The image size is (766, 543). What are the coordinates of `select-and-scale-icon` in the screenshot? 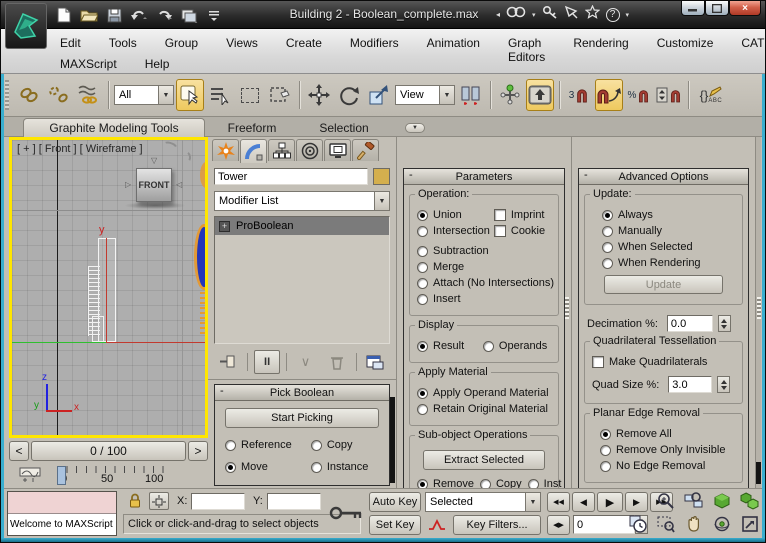 It's located at (379, 95).